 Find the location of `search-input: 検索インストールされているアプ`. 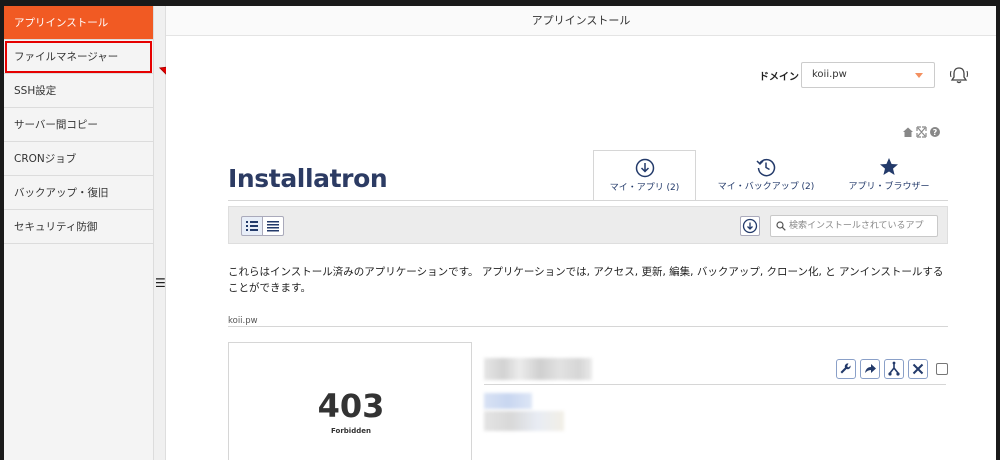

search-input: 検索インストールされているアプ is located at coordinates (854, 226).